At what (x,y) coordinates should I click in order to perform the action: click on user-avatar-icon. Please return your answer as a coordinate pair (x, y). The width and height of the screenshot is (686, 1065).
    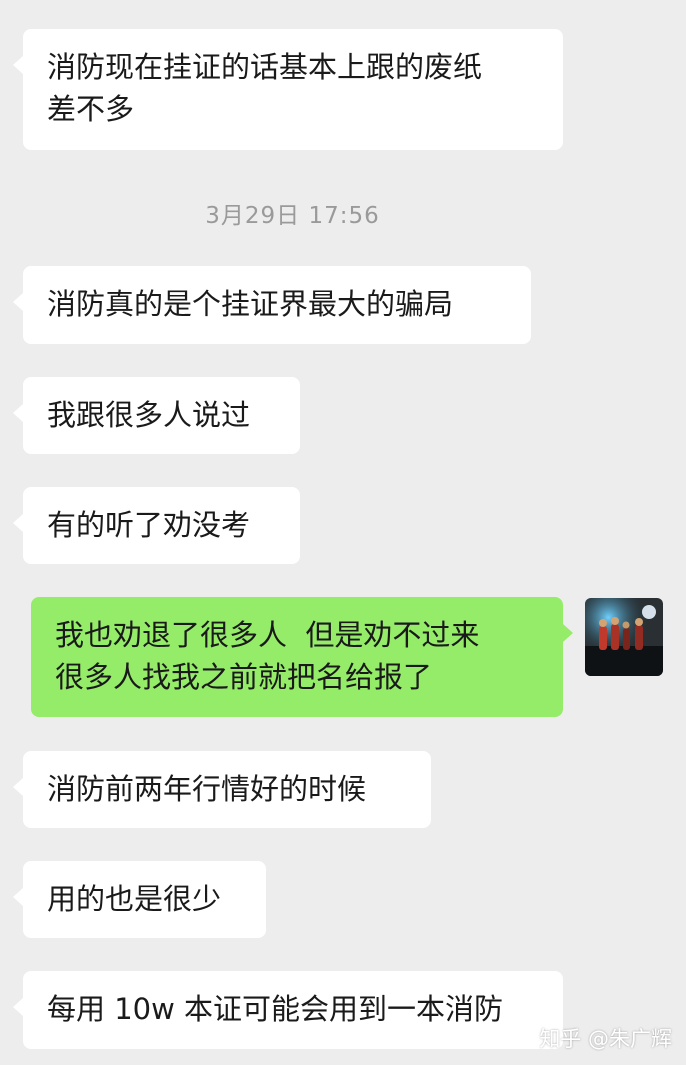
    Looking at the image, I should click on (624, 637).